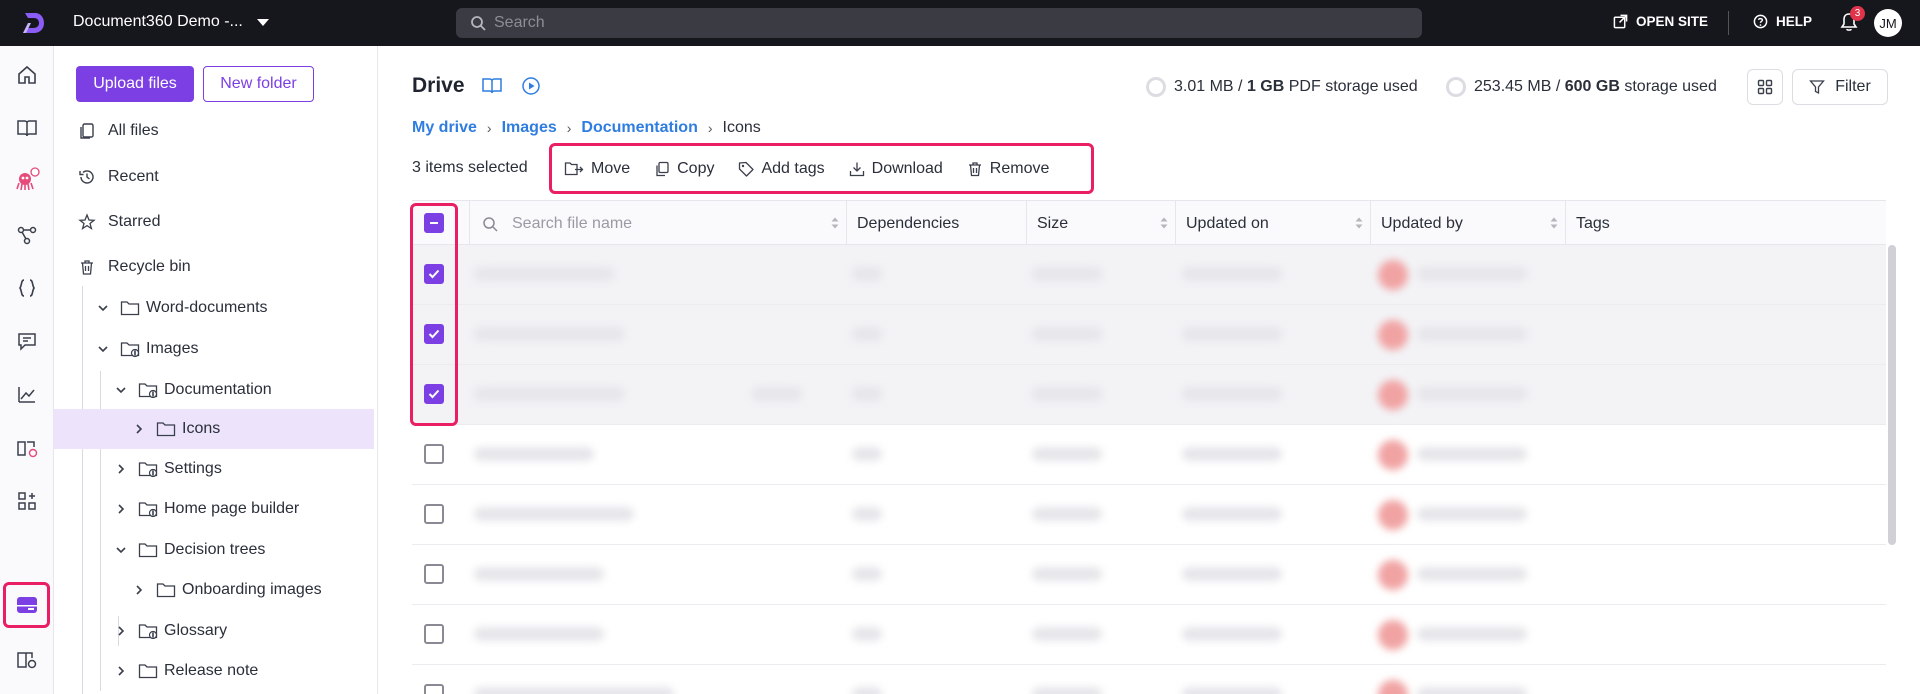 The height and width of the screenshot is (694, 1920). What do you see at coordinates (1008, 169) in the screenshot?
I see `remove-button: Remove` at bounding box center [1008, 169].